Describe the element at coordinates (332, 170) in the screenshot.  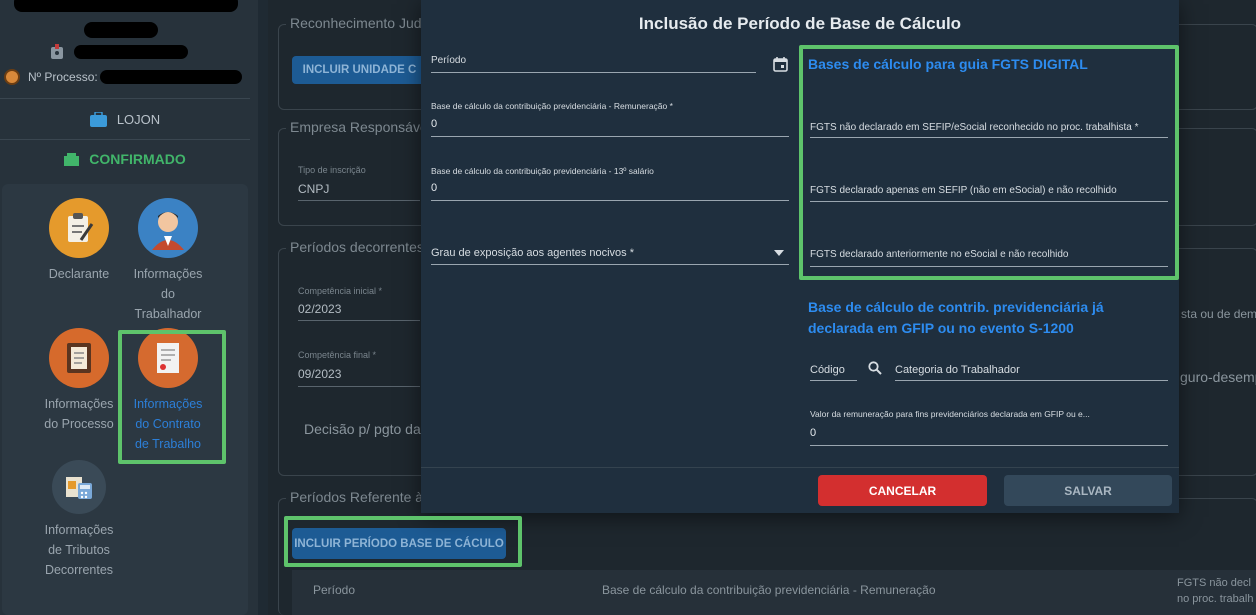
I see `inscricao-label: Tipo de inscrição` at that location.